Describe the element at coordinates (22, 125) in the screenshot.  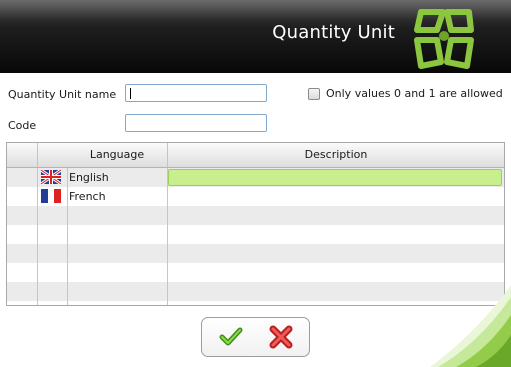
I see `code-label: Code` at that location.